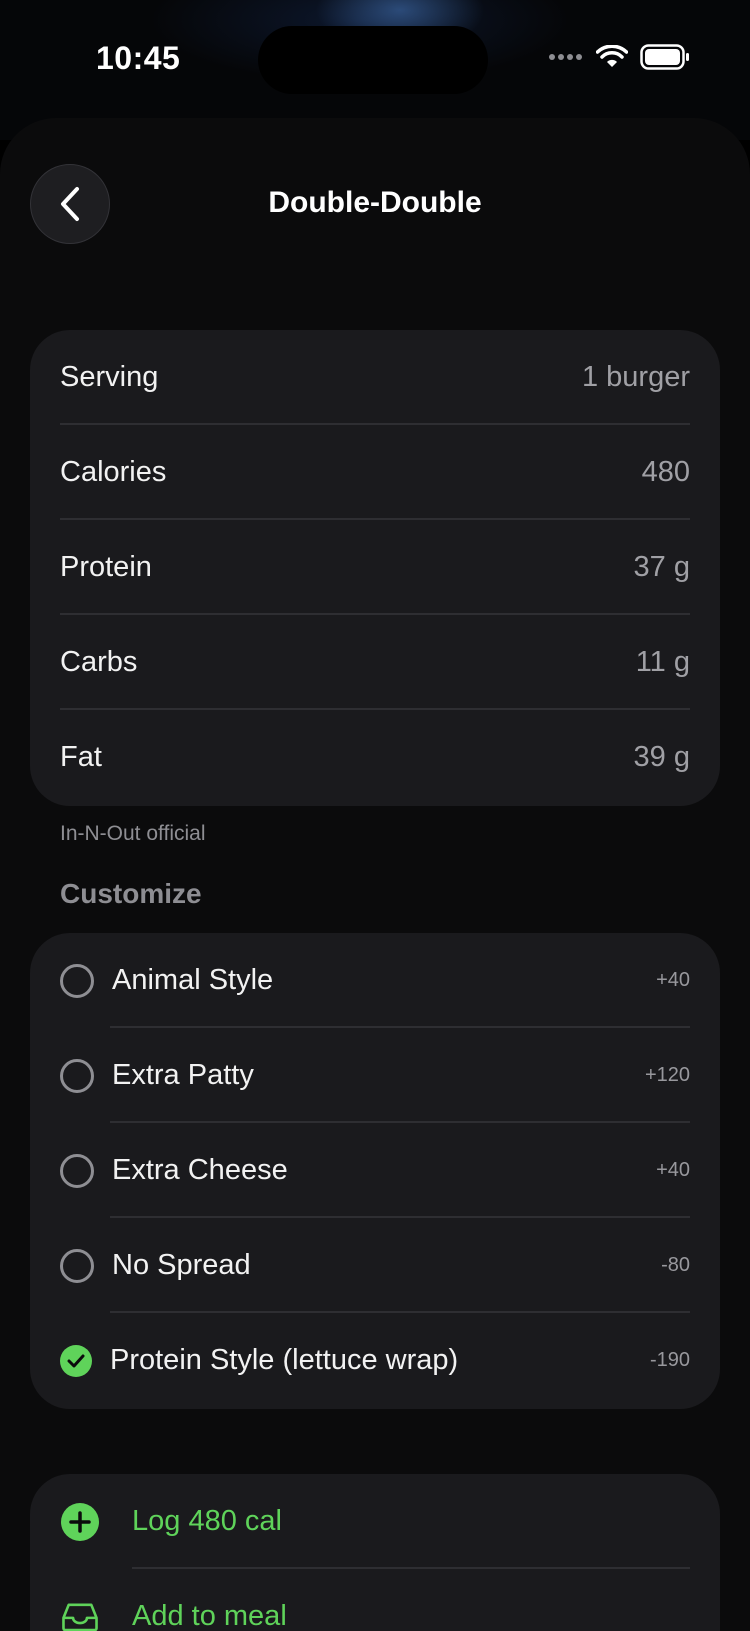 Image resolution: width=750 pixels, height=1631 pixels. What do you see at coordinates (667, 1075) in the screenshot?
I see `option-calorie-delta: +120` at bounding box center [667, 1075].